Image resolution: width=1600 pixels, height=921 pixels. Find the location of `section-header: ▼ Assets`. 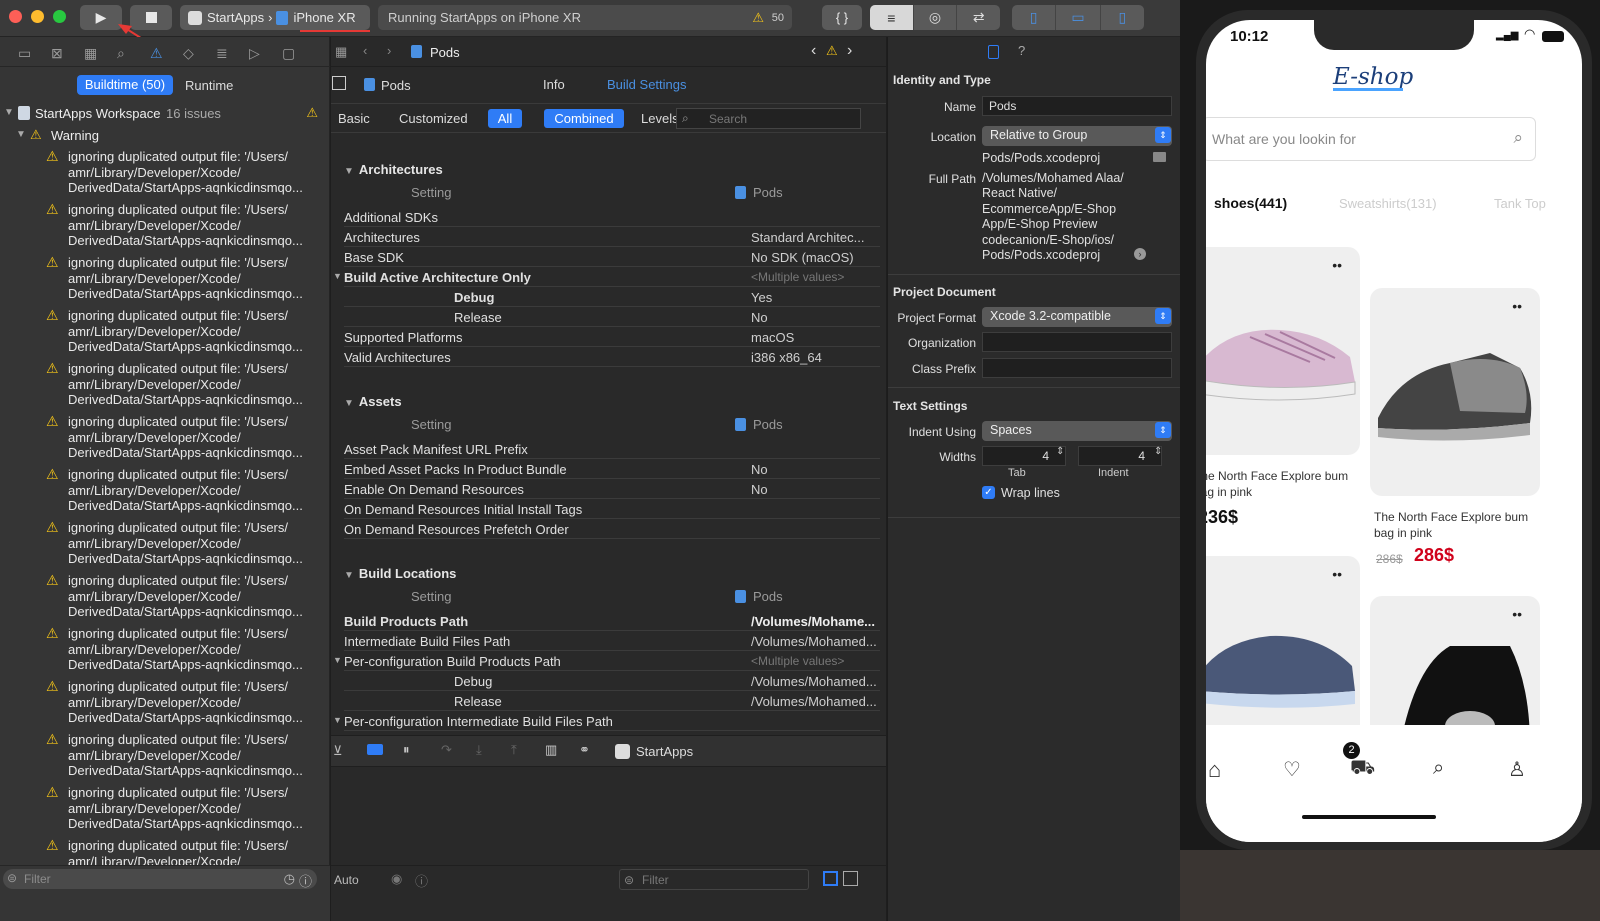

section-header: ▼ Assets is located at coordinates (373, 401).